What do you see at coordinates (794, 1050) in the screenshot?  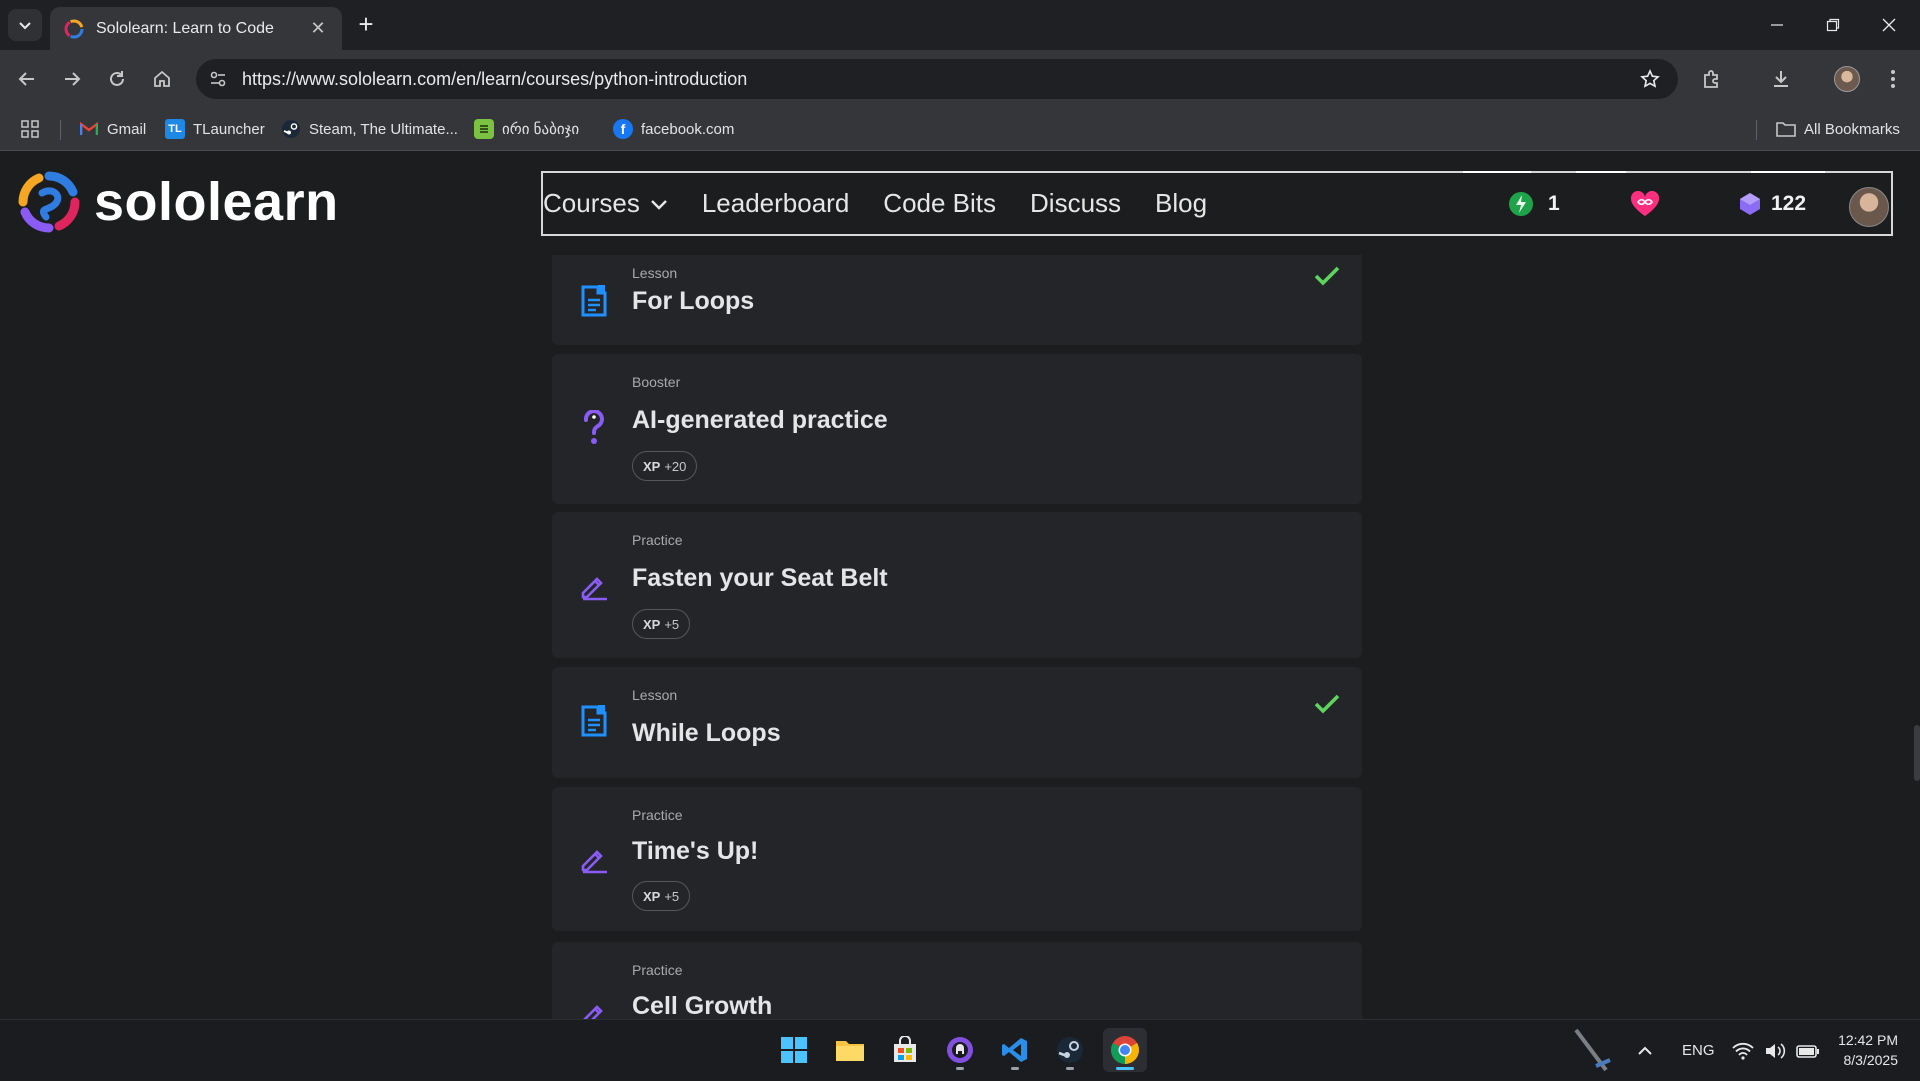 I see `start-button` at bounding box center [794, 1050].